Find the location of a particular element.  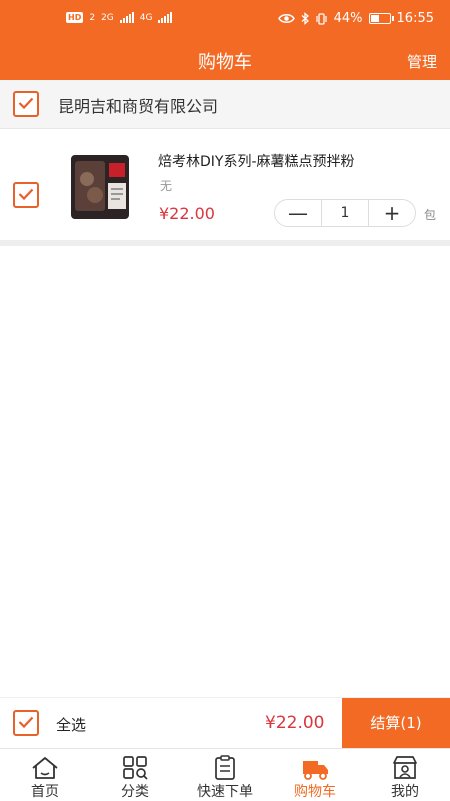

tab-label: 分类 is located at coordinates (135, 792).